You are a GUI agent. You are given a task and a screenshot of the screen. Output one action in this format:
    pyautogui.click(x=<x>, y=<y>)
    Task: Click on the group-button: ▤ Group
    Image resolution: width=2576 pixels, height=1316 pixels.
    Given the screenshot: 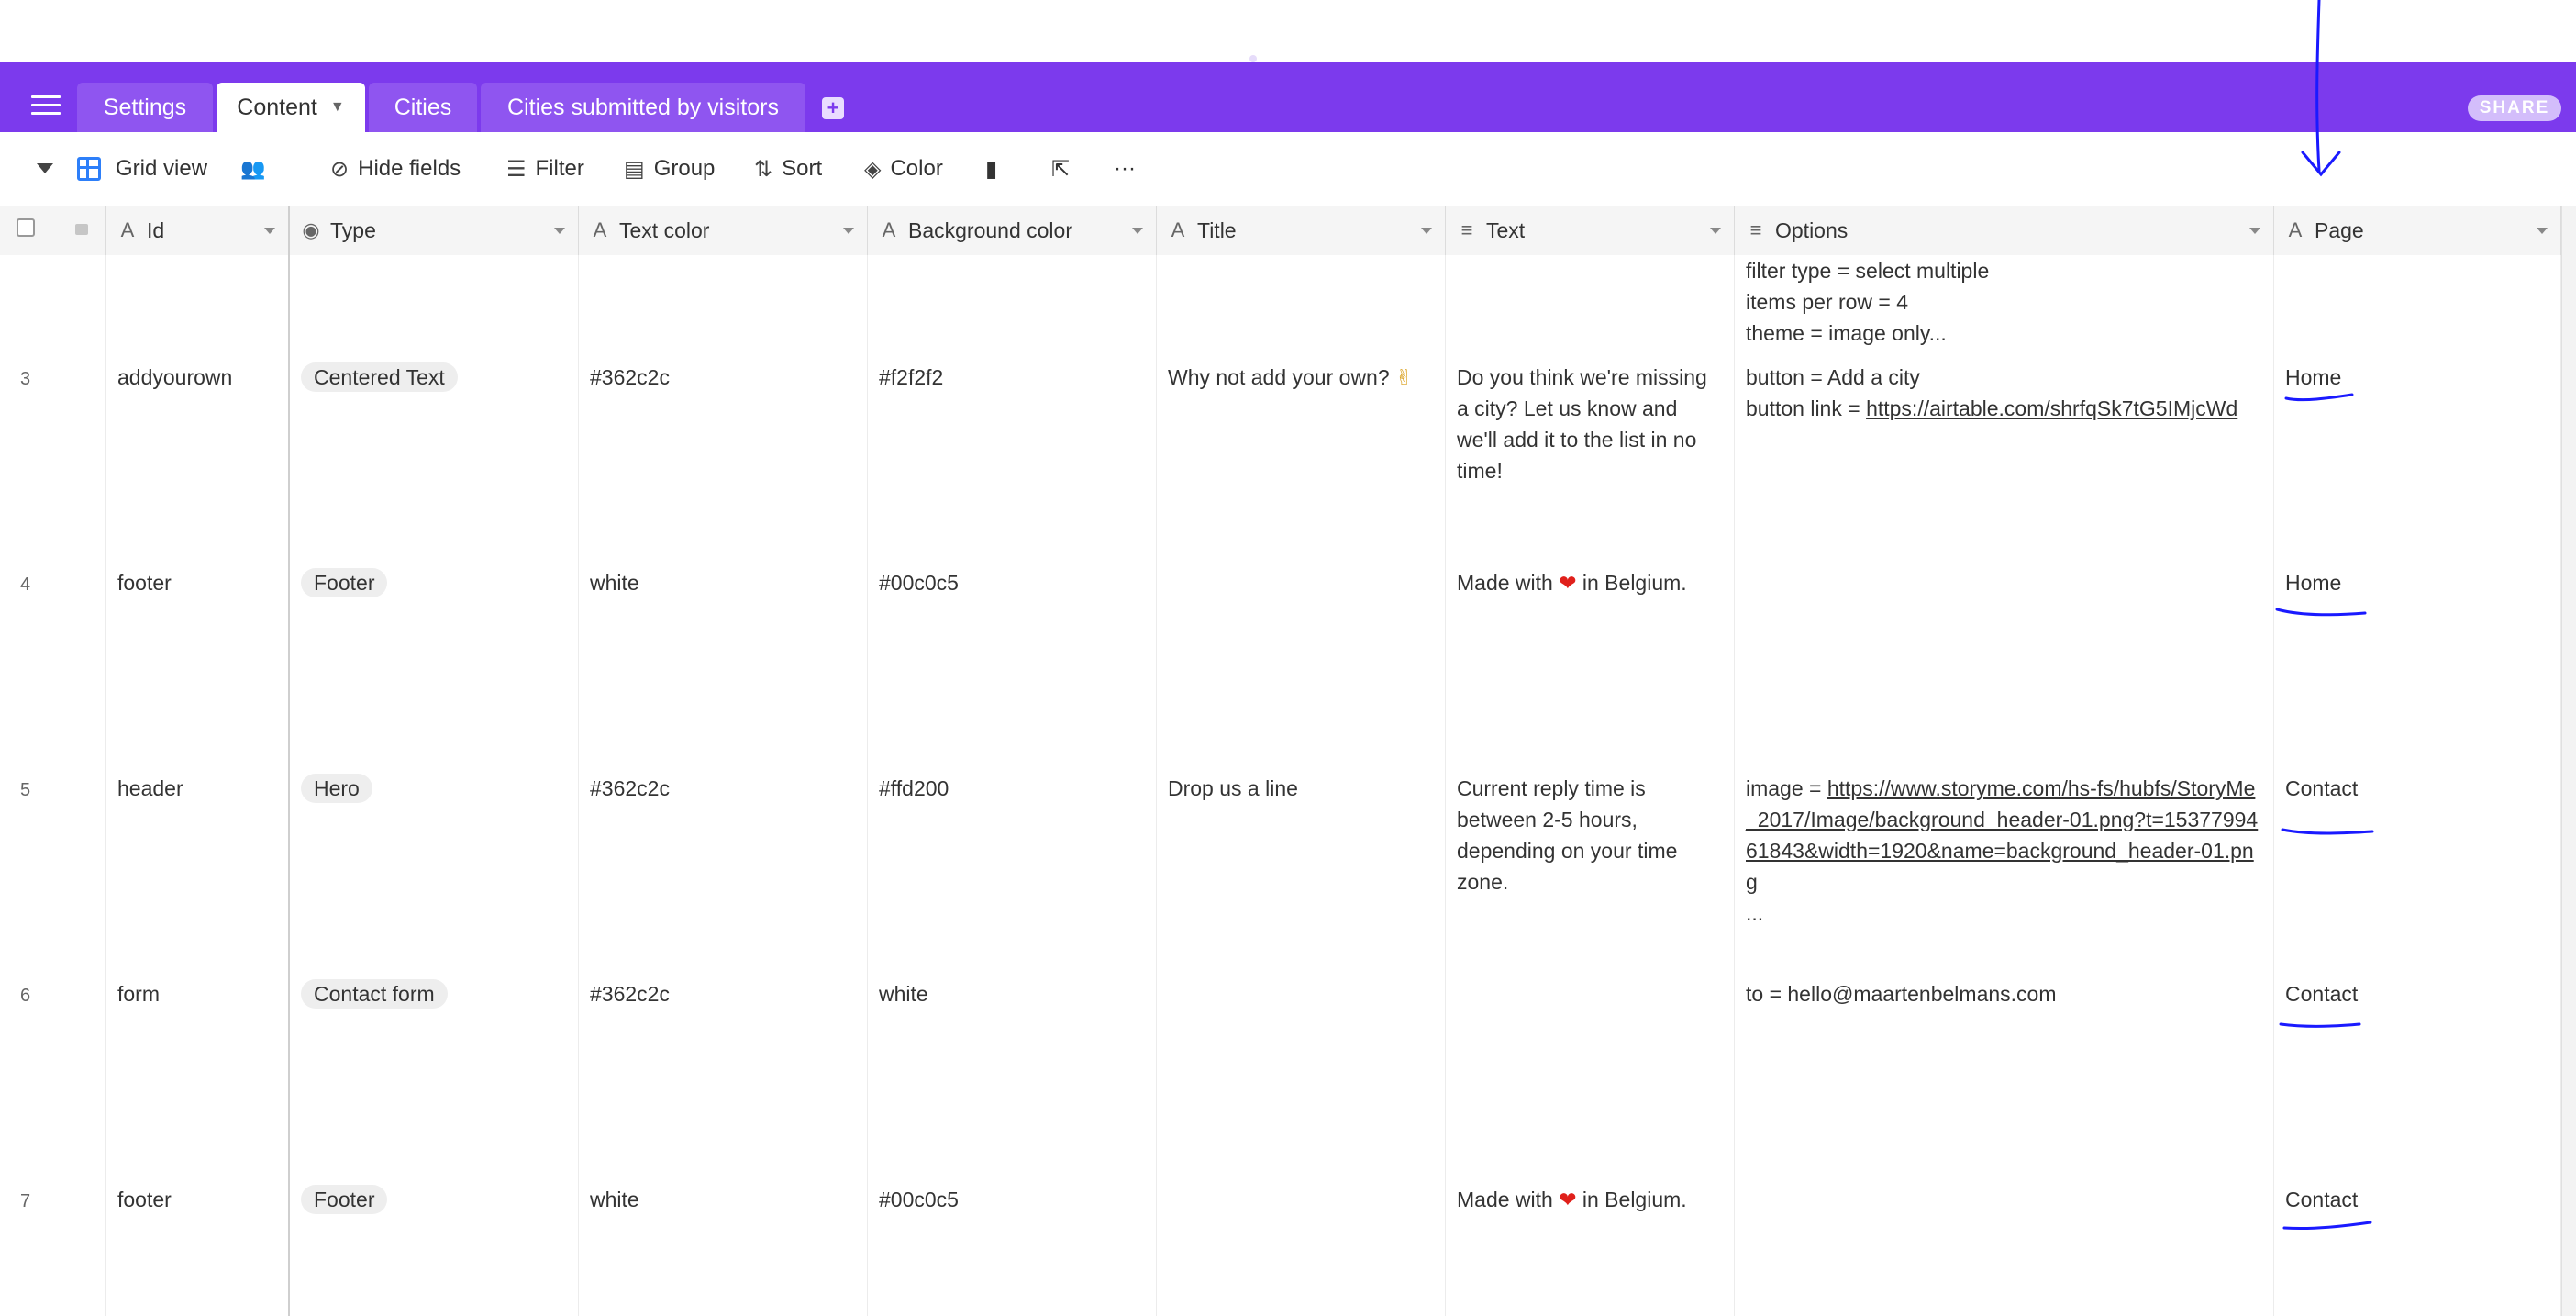 What is the action you would take?
    pyautogui.click(x=669, y=169)
    